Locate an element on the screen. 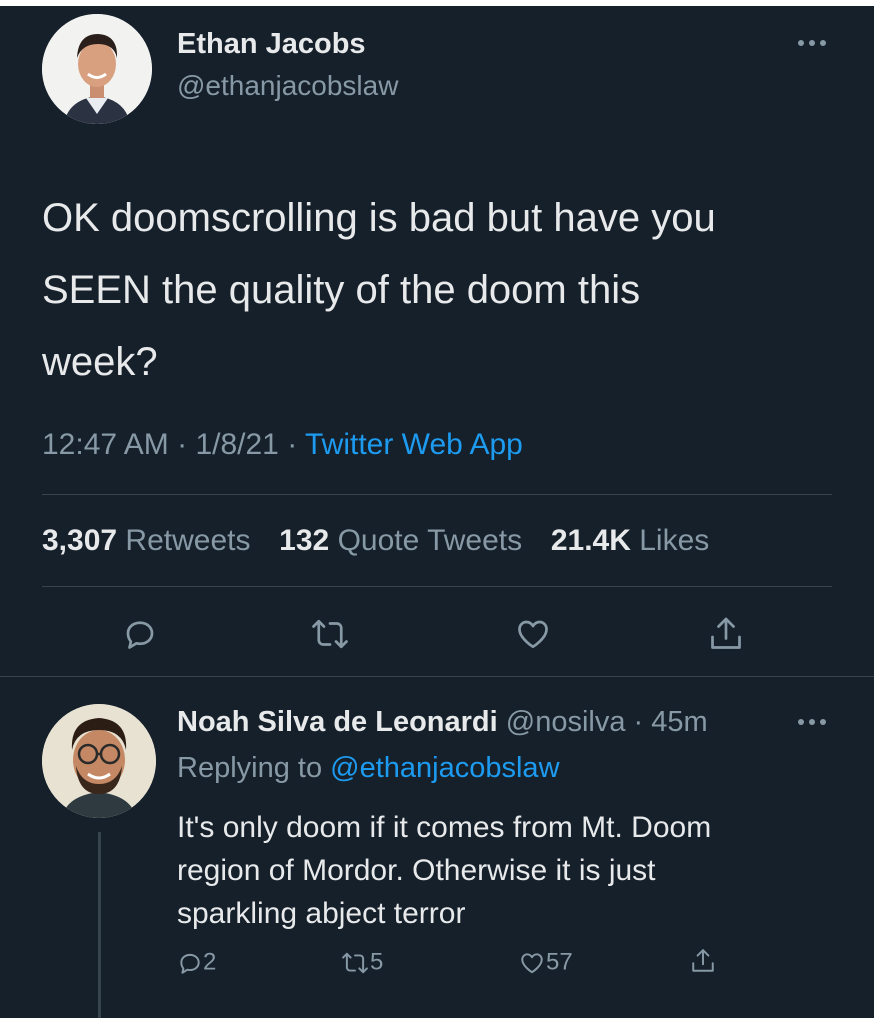 This screenshot has height=1024, width=874. author-name: Ethan Jacobs is located at coordinates (271, 44).